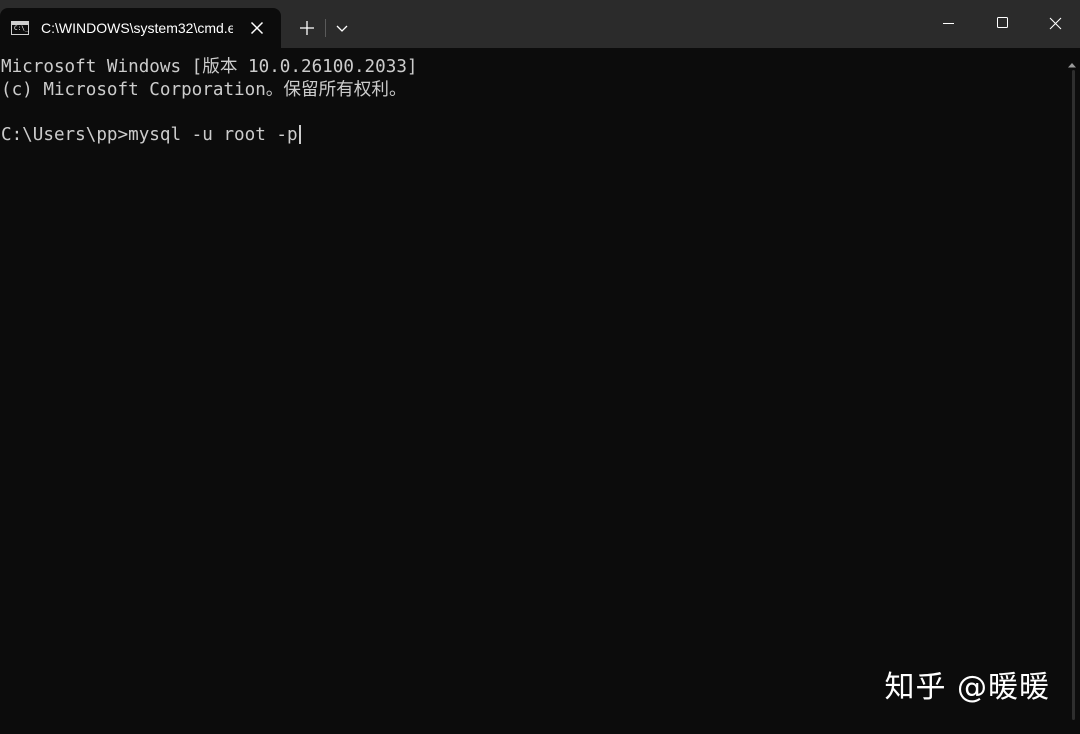 The width and height of the screenshot is (1080, 734). I want to click on terminal-line: (c) Microsoft Corporation。保留所有权利。, so click(204, 90).